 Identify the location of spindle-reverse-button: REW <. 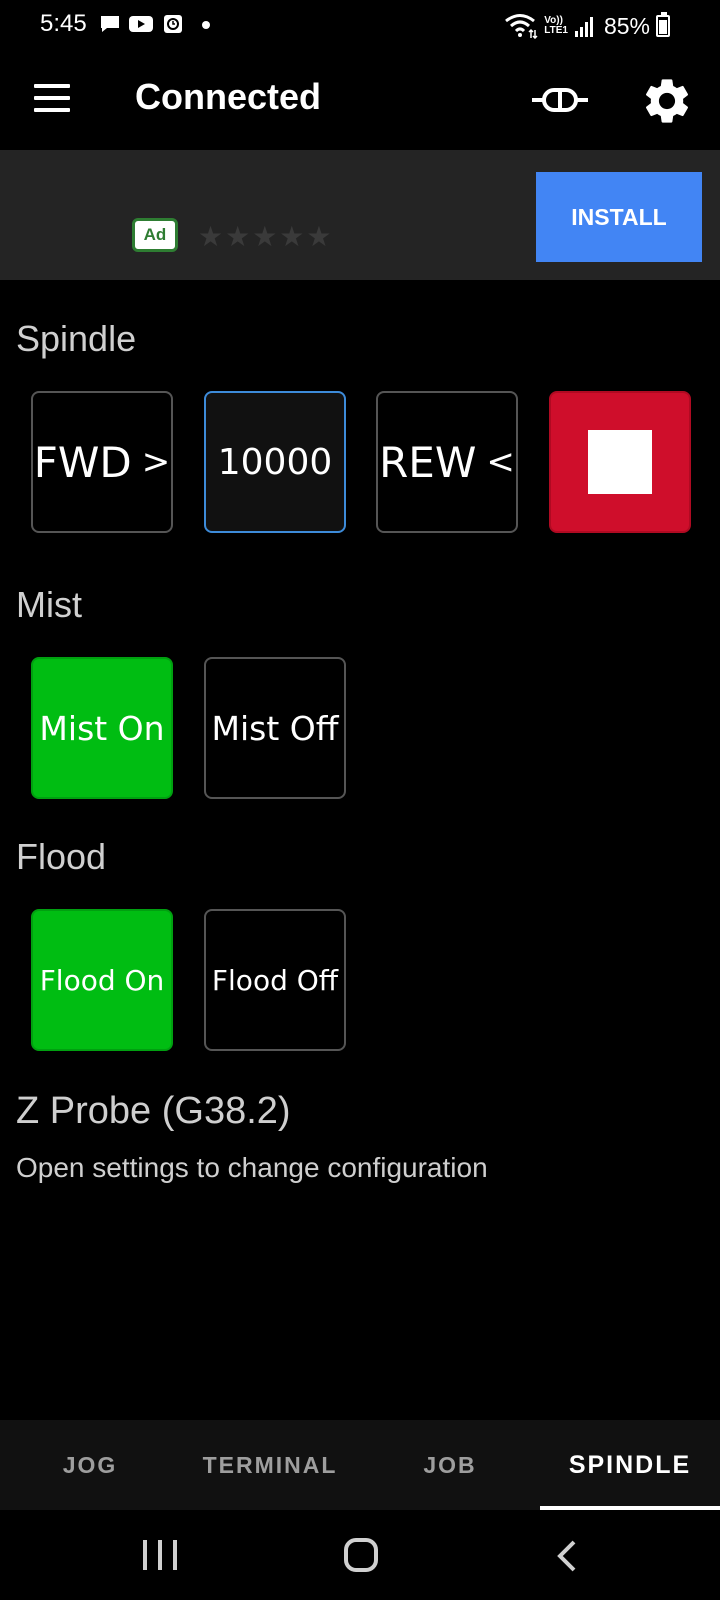
(447, 462).